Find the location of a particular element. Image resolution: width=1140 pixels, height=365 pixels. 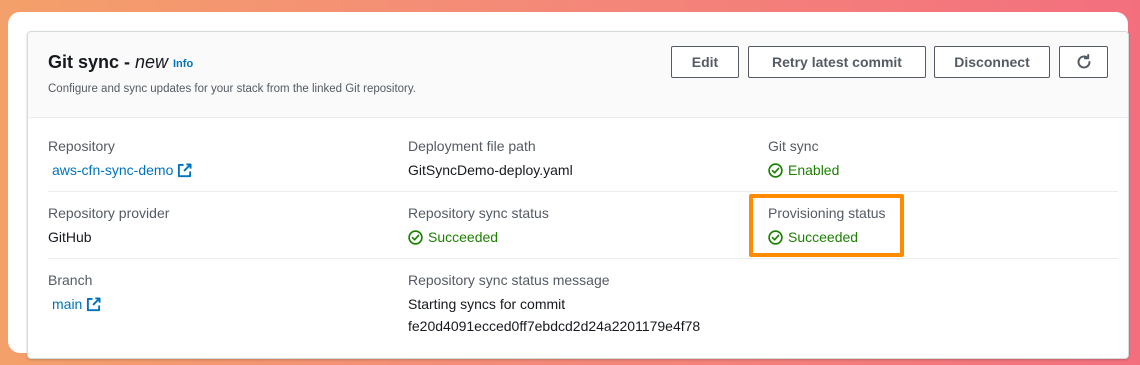

info-link: Info is located at coordinates (183, 64).